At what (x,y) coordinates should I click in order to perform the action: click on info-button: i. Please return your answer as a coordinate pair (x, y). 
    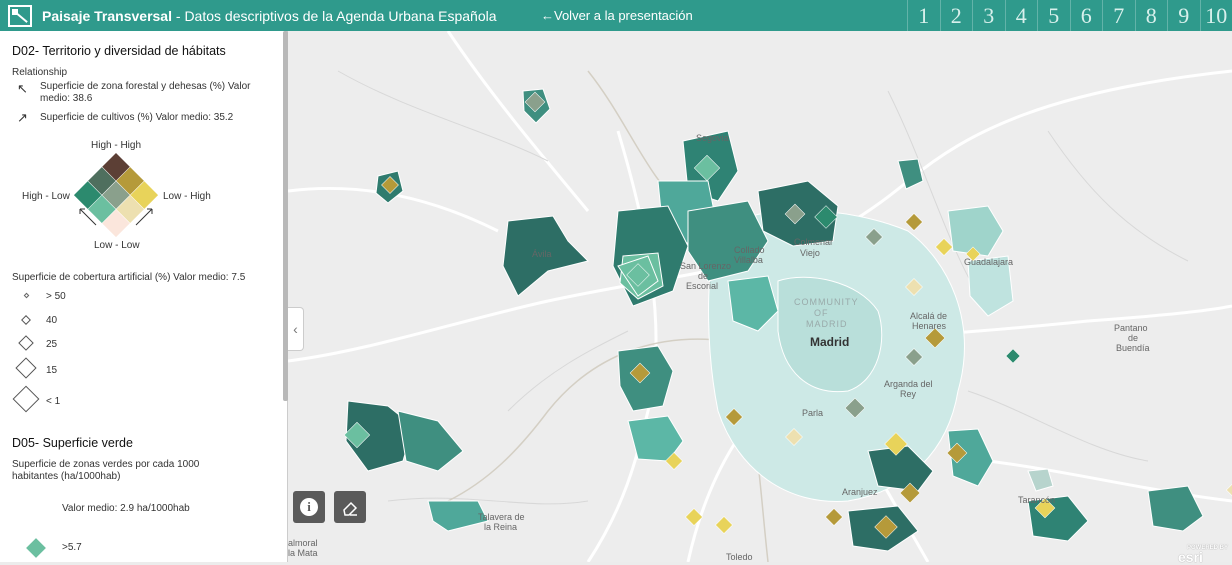
    Looking at the image, I should click on (309, 507).